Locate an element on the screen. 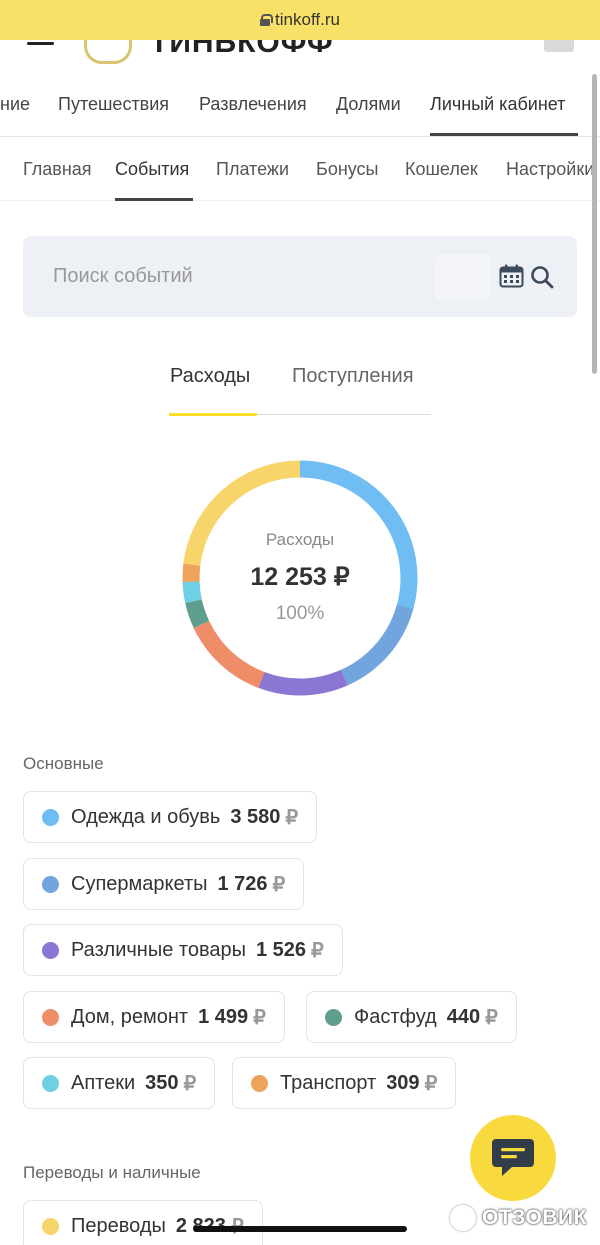 Image resolution: width=600 pixels, height=1245 pixels. donut-label: Расходы is located at coordinates (300, 539).